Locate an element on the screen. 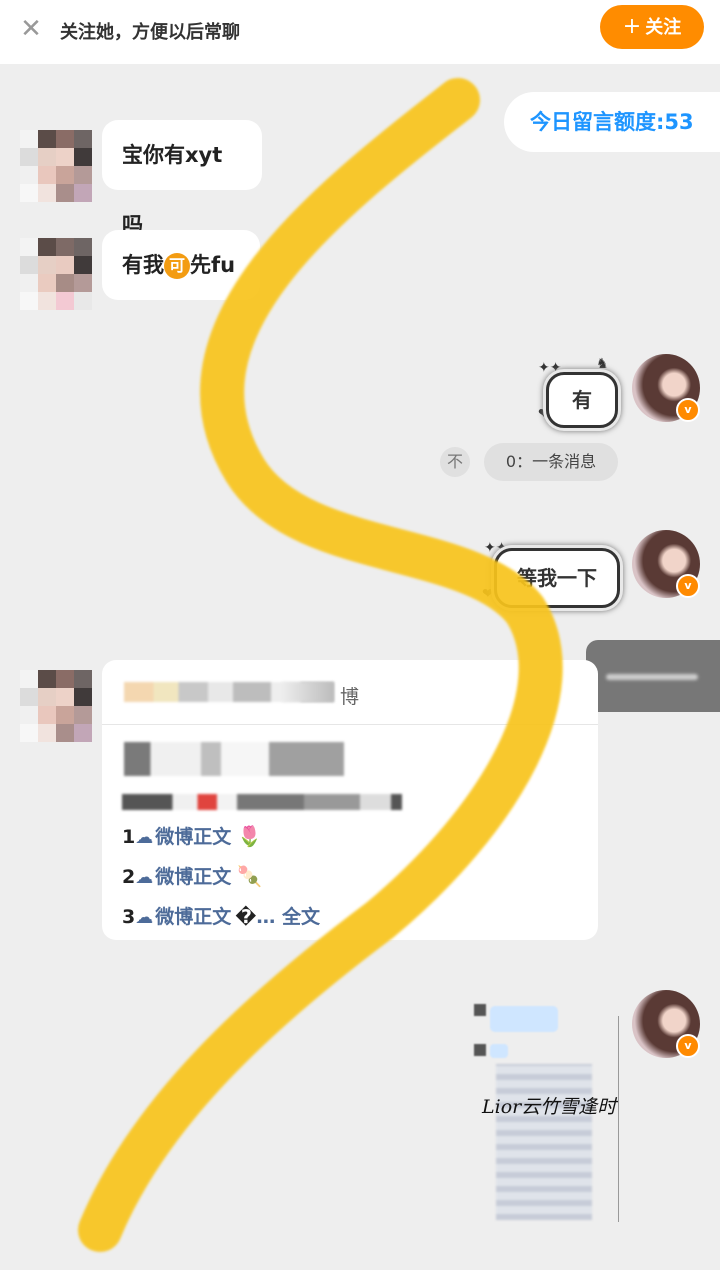  card-header: 博 is located at coordinates (350, 692).